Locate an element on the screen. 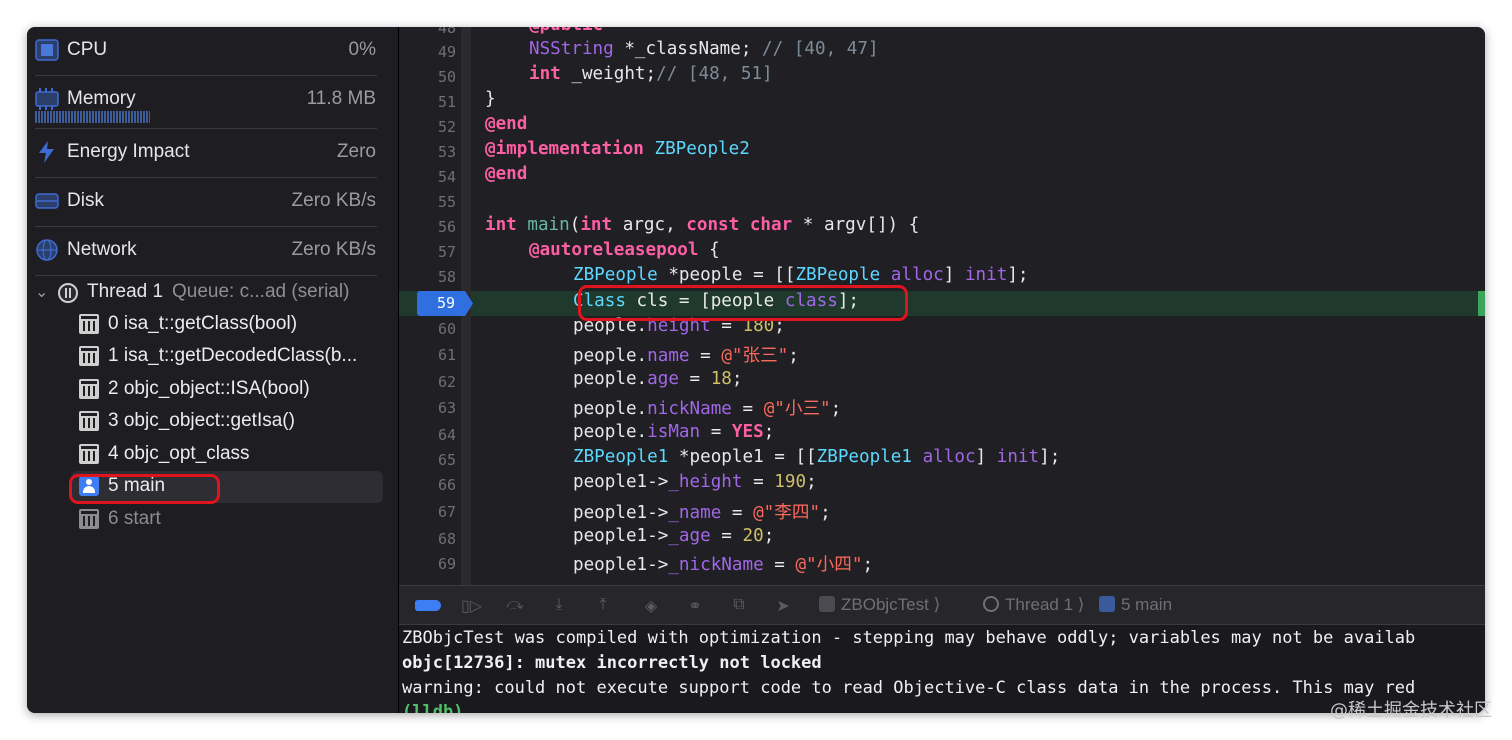 This screenshot has width=1512, height=740. code-line: people1->_name = @"李四"; is located at coordinates (702, 511).